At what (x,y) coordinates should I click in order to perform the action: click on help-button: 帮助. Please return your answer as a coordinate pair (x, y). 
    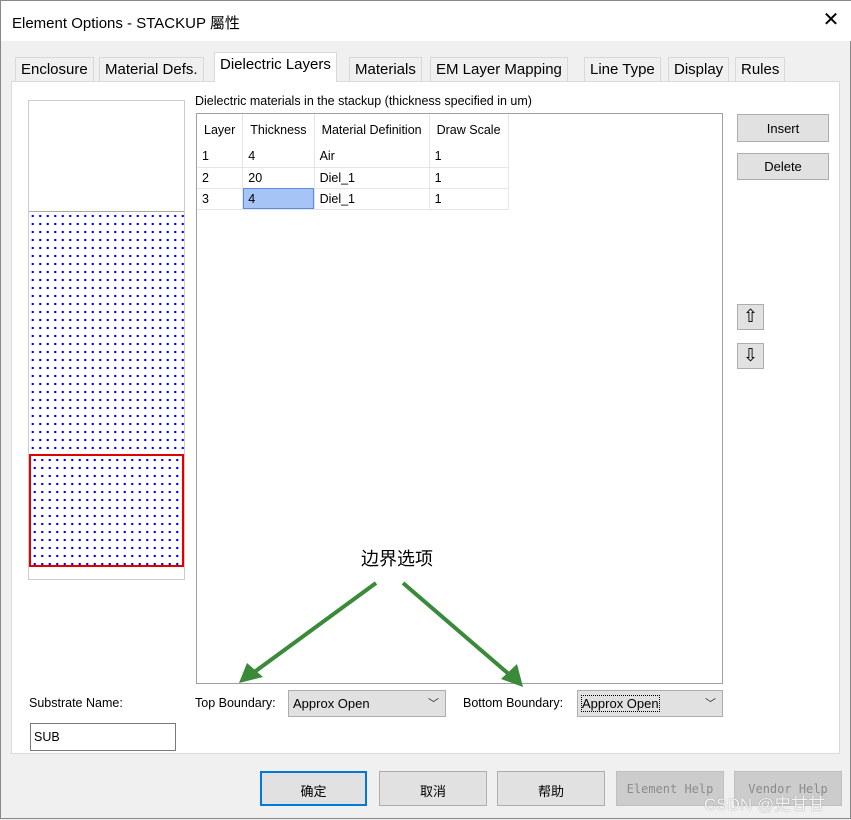
    Looking at the image, I should click on (551, 788).